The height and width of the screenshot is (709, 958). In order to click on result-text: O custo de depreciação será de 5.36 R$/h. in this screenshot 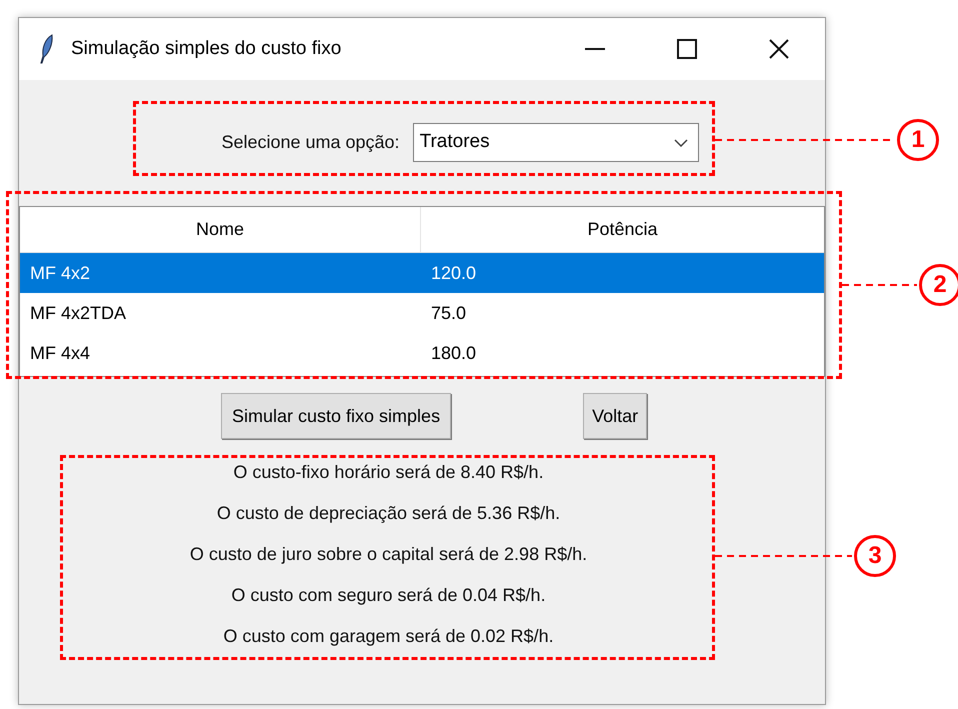, I will do `click(388, 513)`.